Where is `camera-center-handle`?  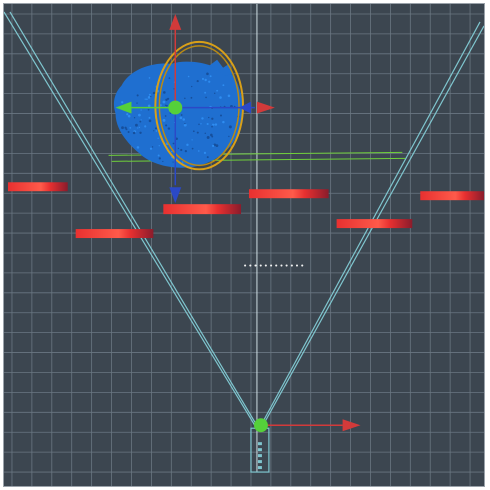 camera-center-handle is located at coordinates (260, 425).